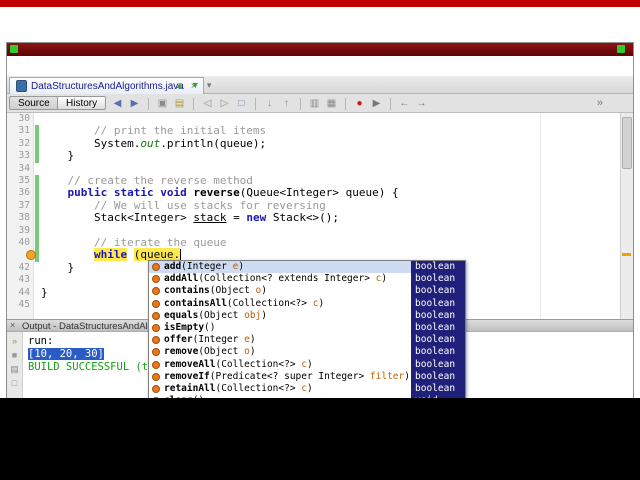  I want to click on completion-item: containsAll(Collection<?> c) boolean, so click(307, 303).